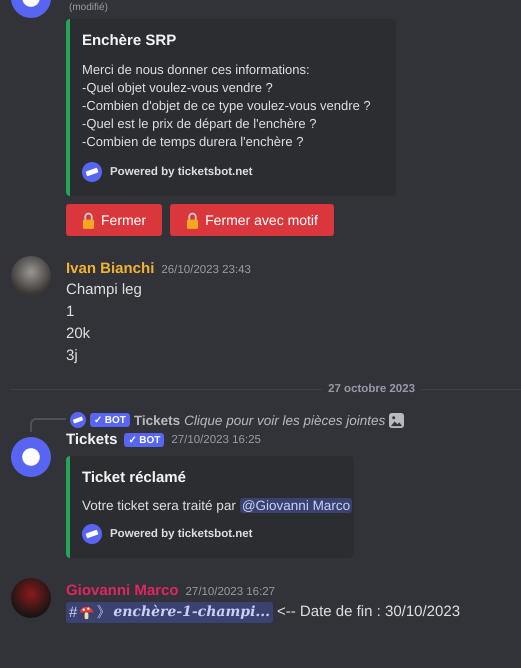  Describe the element at coordinates (89, 8) in the screenshot. I see `edited-label: (modifié)` at that location.